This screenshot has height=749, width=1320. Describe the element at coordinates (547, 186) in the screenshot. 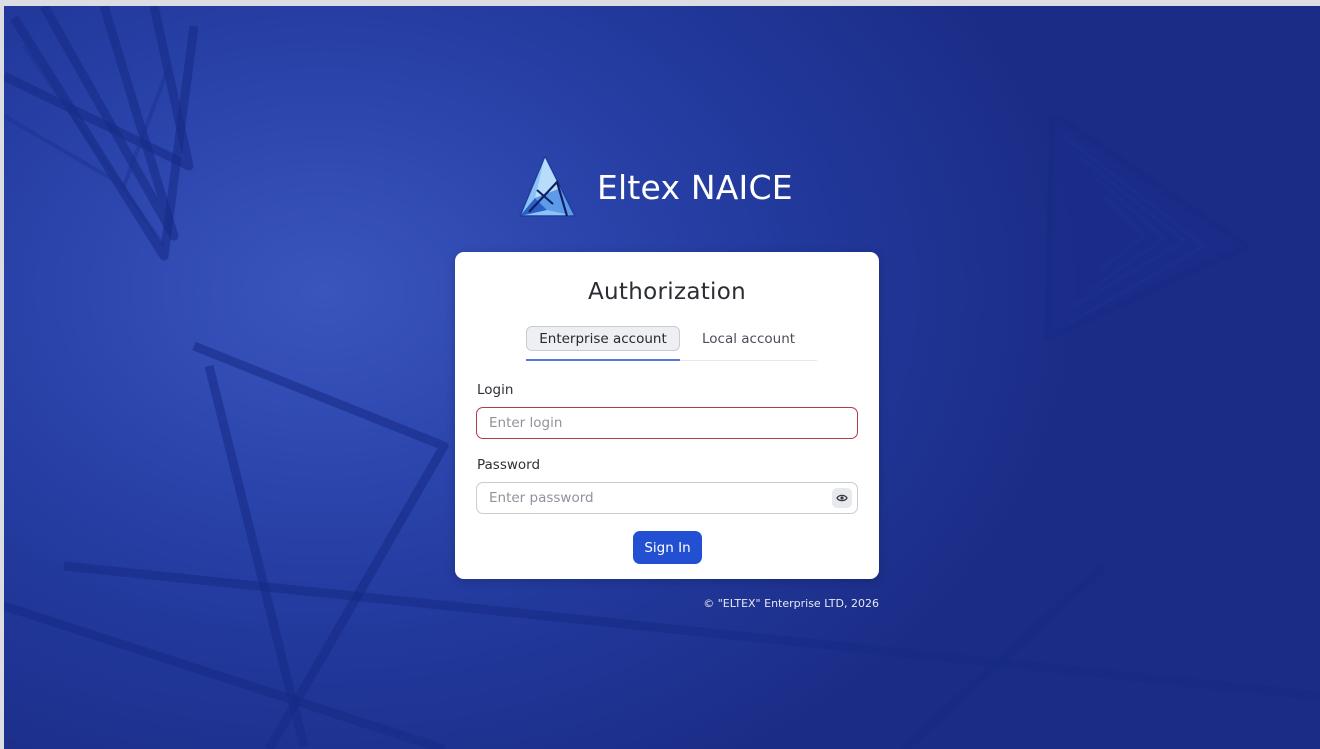

I see `eltex-triangle-logo-icon` at that location.